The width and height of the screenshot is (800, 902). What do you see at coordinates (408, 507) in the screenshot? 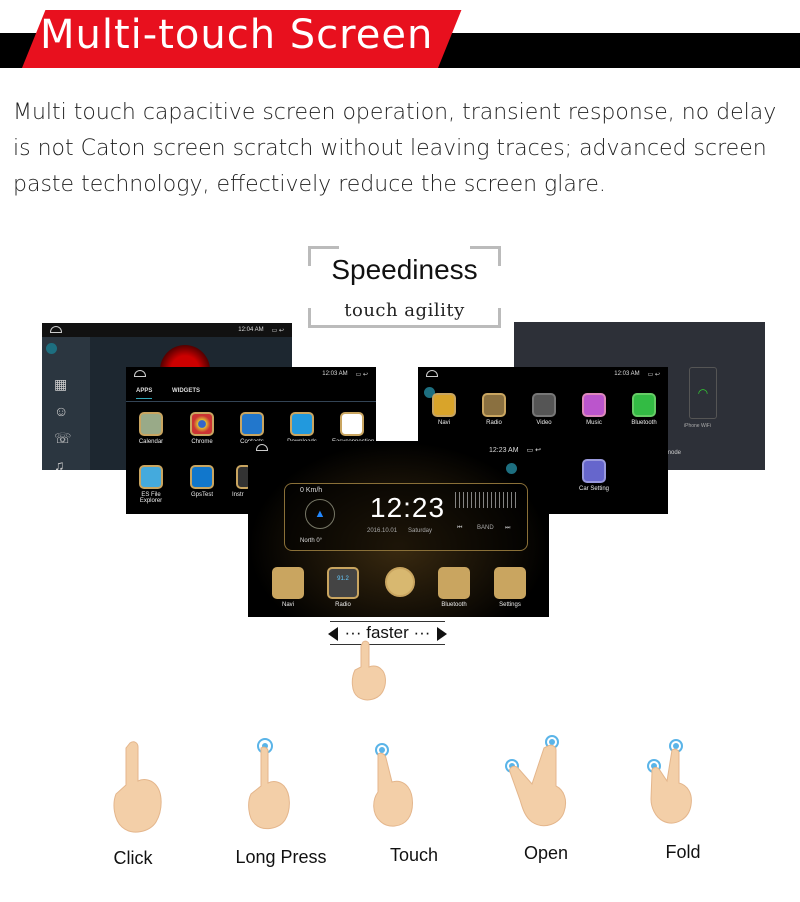
I see `clock: 12:23` at bounding box center [408, 507].